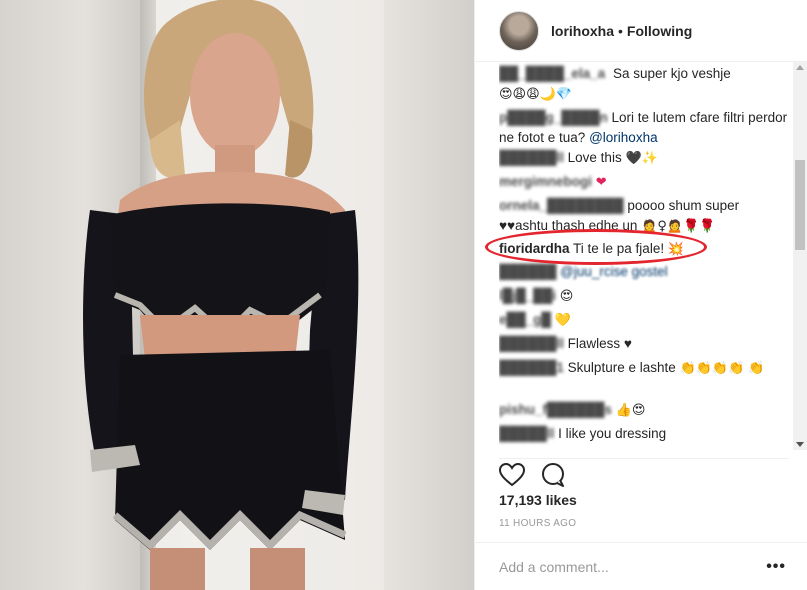  What do you see at coordinates (621, 367) in the screenshot?
I see `comment-text: Skulpture e lashte` at bounding box center [621, 367].